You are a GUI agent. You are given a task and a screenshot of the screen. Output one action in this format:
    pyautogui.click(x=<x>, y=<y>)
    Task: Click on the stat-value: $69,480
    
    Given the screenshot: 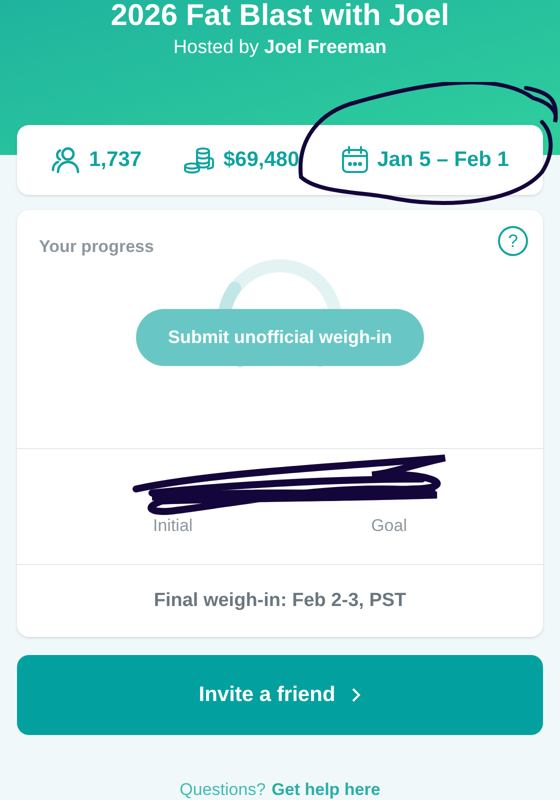 What is the action you would take?
    pyautogui.click(x=261, y=160)
    